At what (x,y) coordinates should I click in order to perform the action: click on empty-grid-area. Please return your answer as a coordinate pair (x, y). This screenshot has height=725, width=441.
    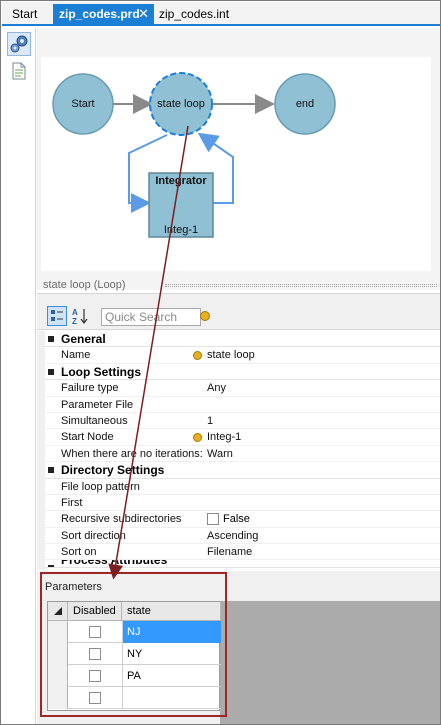
    Looking at the image, I should click on (330, 662).